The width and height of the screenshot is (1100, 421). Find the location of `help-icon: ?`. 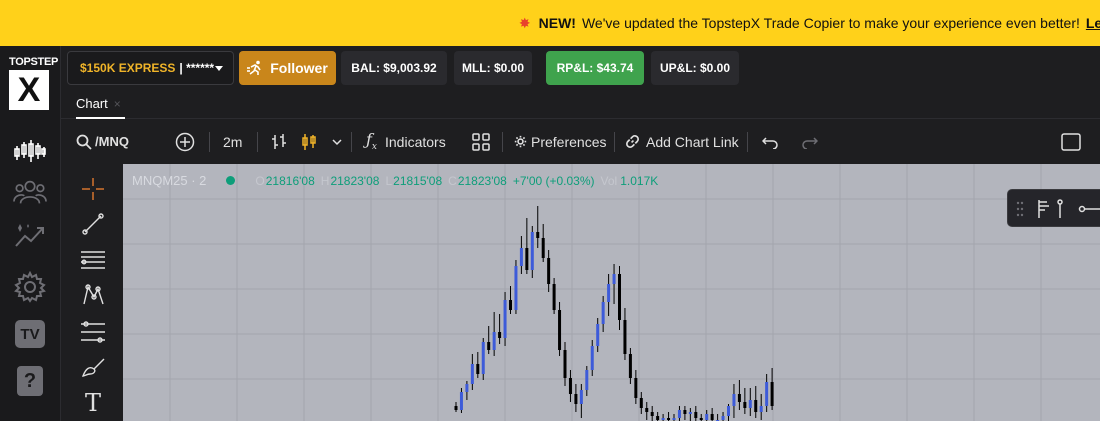

help-icon: ? is located at coordinates (30, 381).